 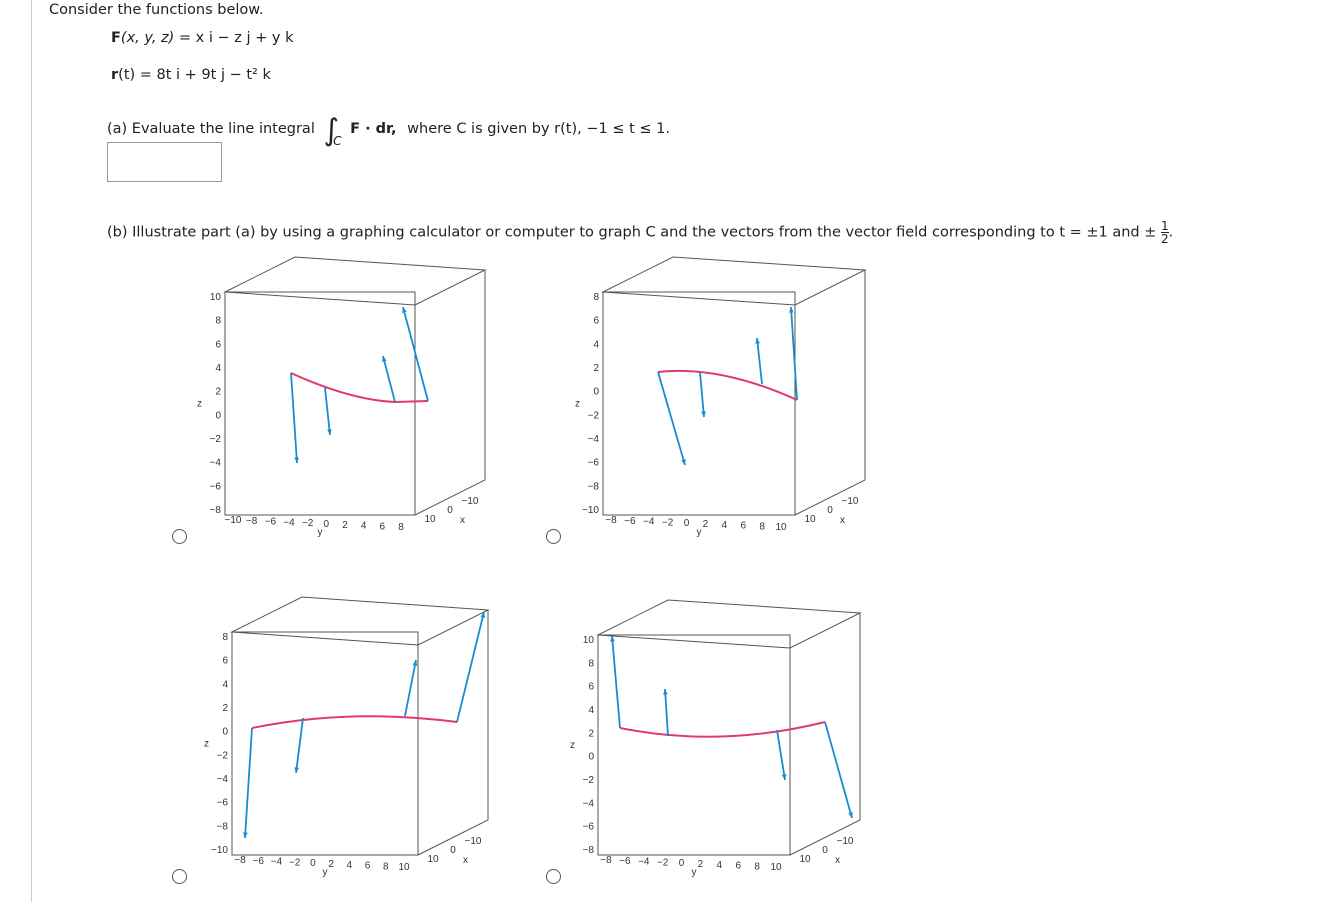 I want to click on plot-1: 1086420−2−4−6−8z−10 −8 −6 −4 −2 0 2 4 6 8y100−10x, so click(x=342, y=397).